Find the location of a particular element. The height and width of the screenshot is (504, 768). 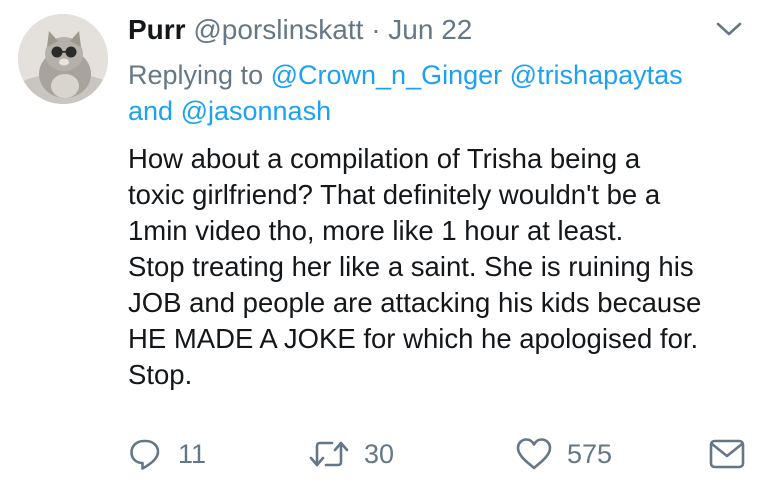

chevron-down-icon is located at coordinates (729, 29).